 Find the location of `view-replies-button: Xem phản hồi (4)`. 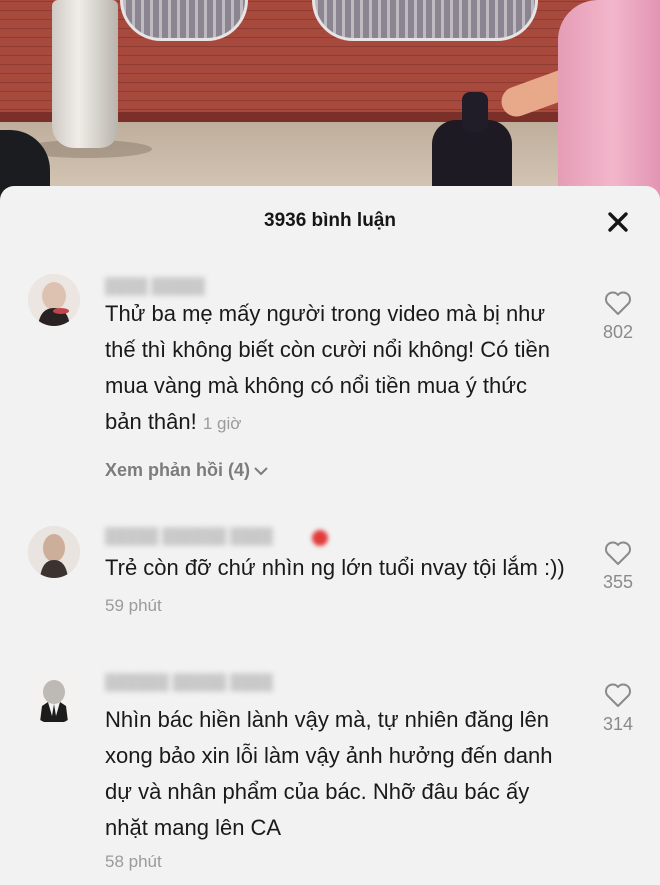

view-replies-button: Xem phản hồi (4) is located at coordinates (187, 470).